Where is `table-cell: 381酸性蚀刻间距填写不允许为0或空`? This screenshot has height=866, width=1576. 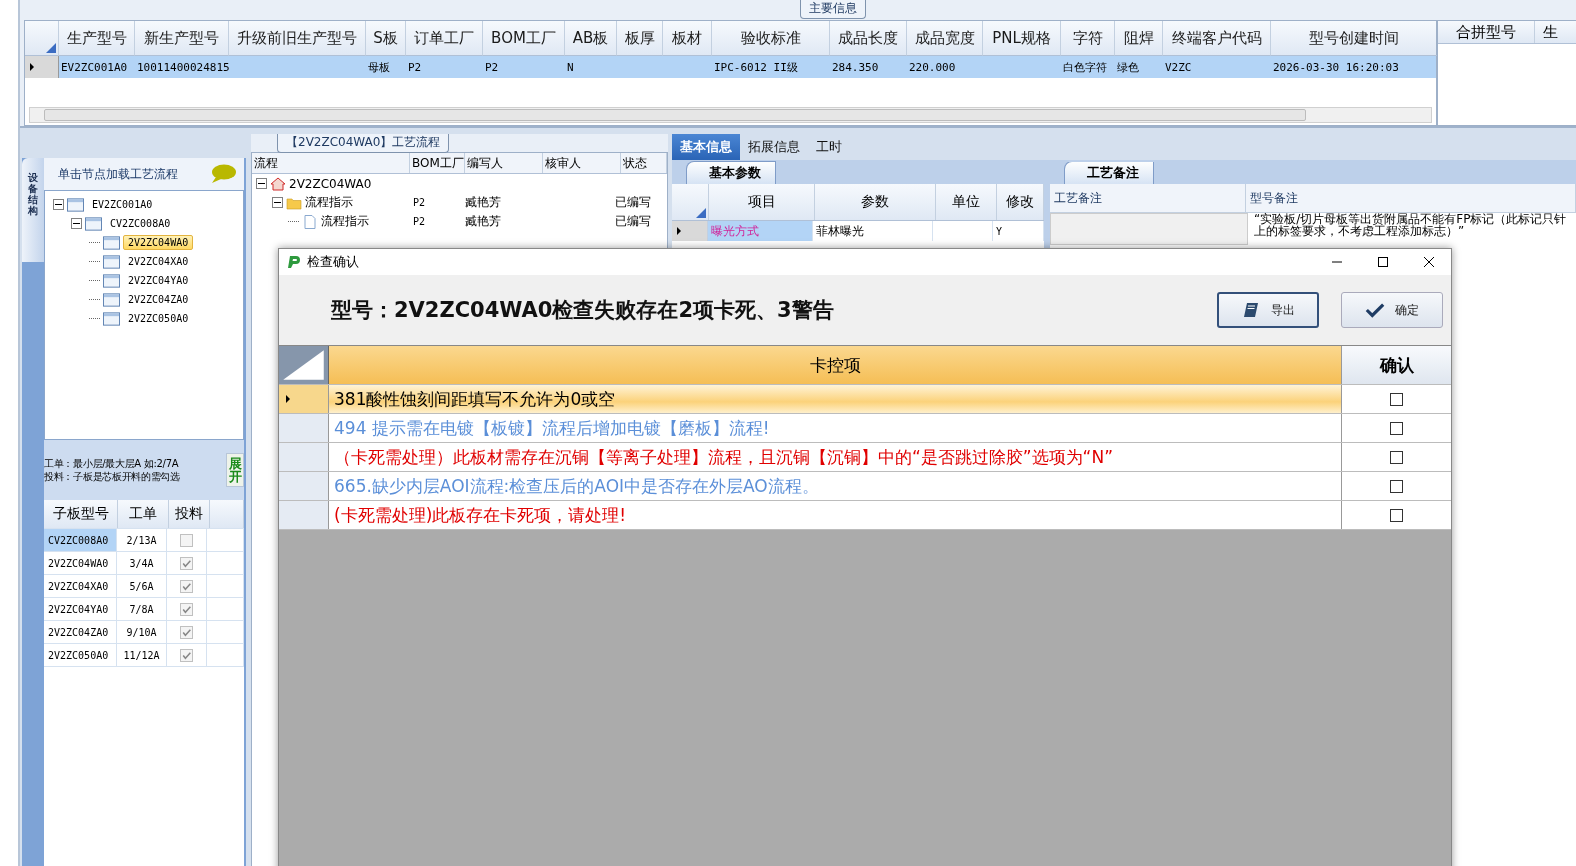 table-cell: 381酸性蚀刻间距填写不允许为0或空 is located at coordinates (835, 399).